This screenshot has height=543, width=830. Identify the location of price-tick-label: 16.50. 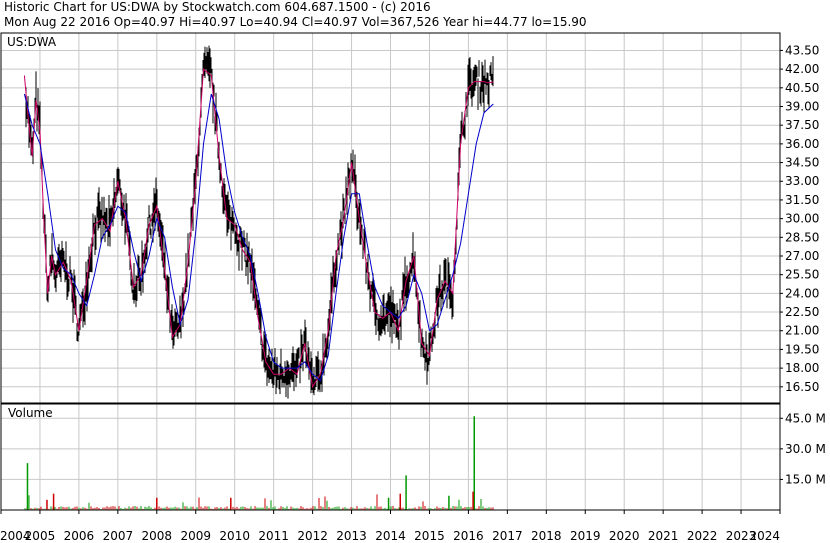
(802, 387).